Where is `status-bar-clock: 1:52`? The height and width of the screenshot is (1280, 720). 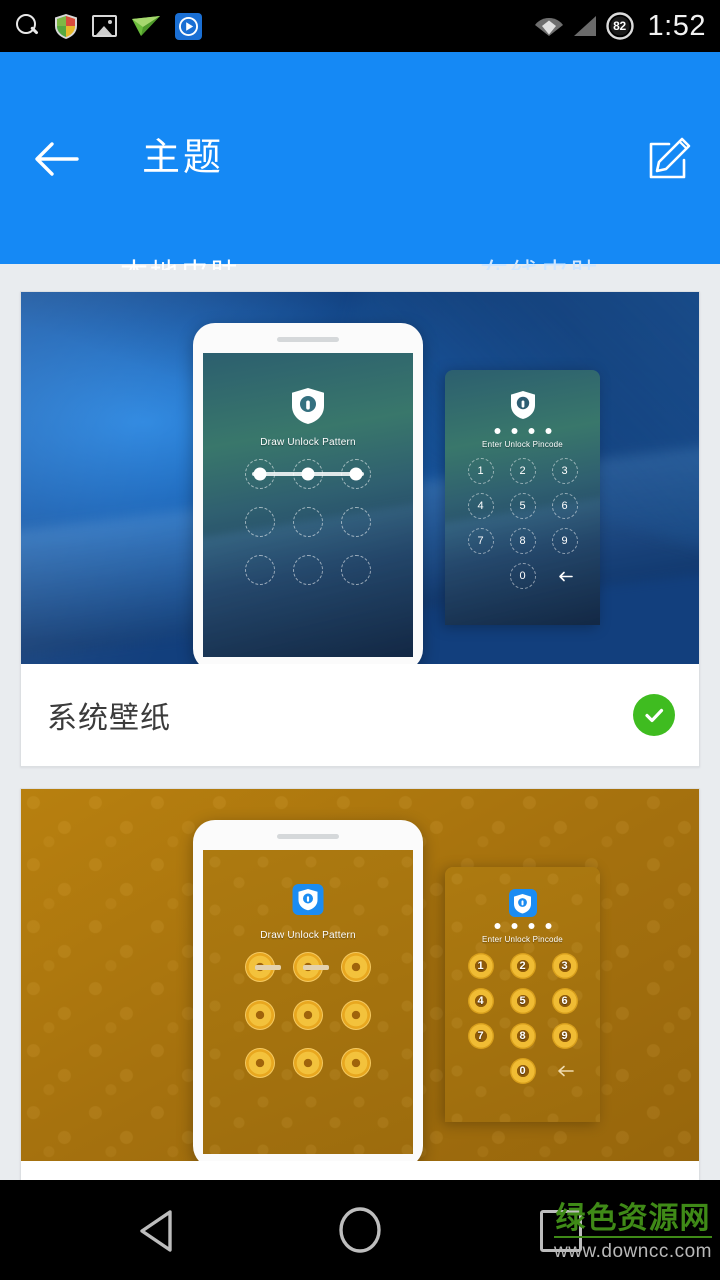 status-bar-clock: 1:52 is located at coordinates (676, 25).